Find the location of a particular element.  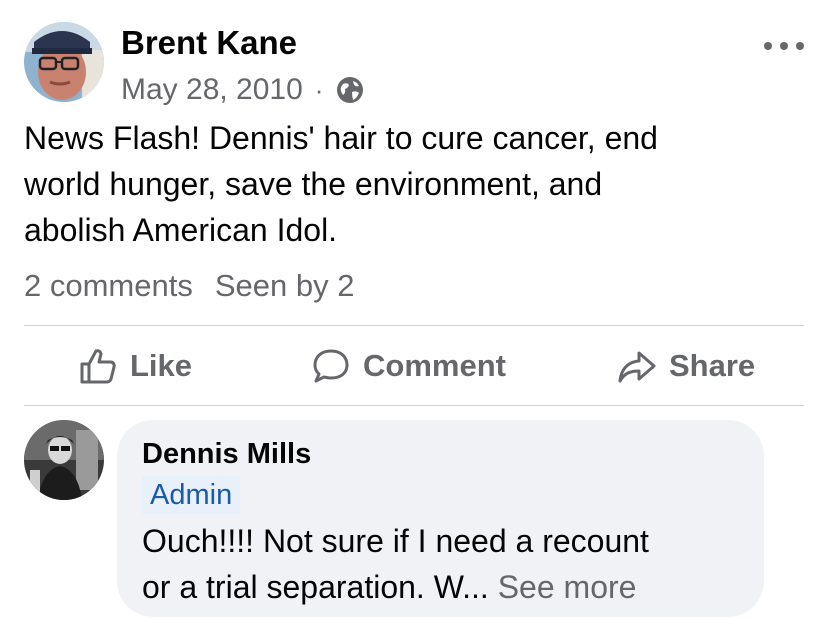

comment-text-line: Ouch!!!! Not sure if I need a recount is located at coordinates (395, 541).